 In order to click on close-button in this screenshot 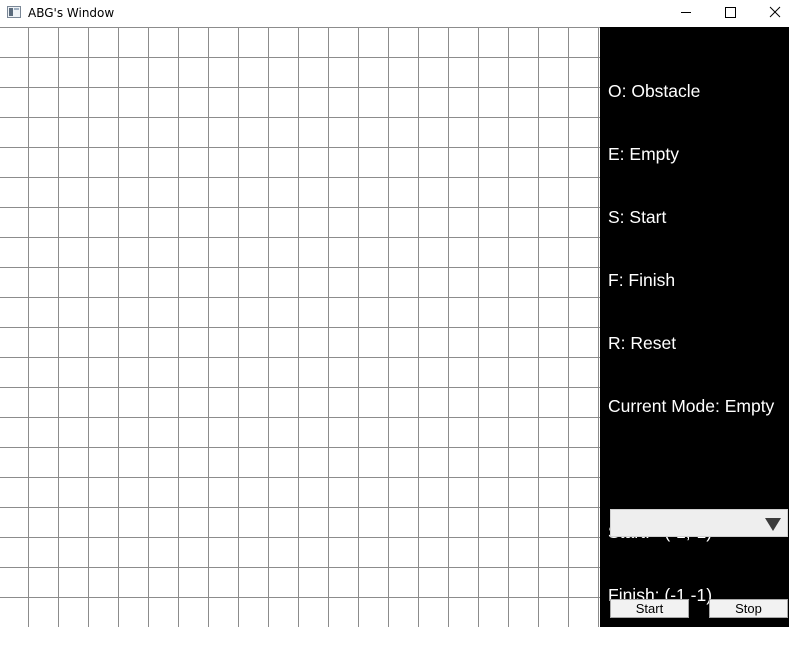, I will do `click(771, 13)`.